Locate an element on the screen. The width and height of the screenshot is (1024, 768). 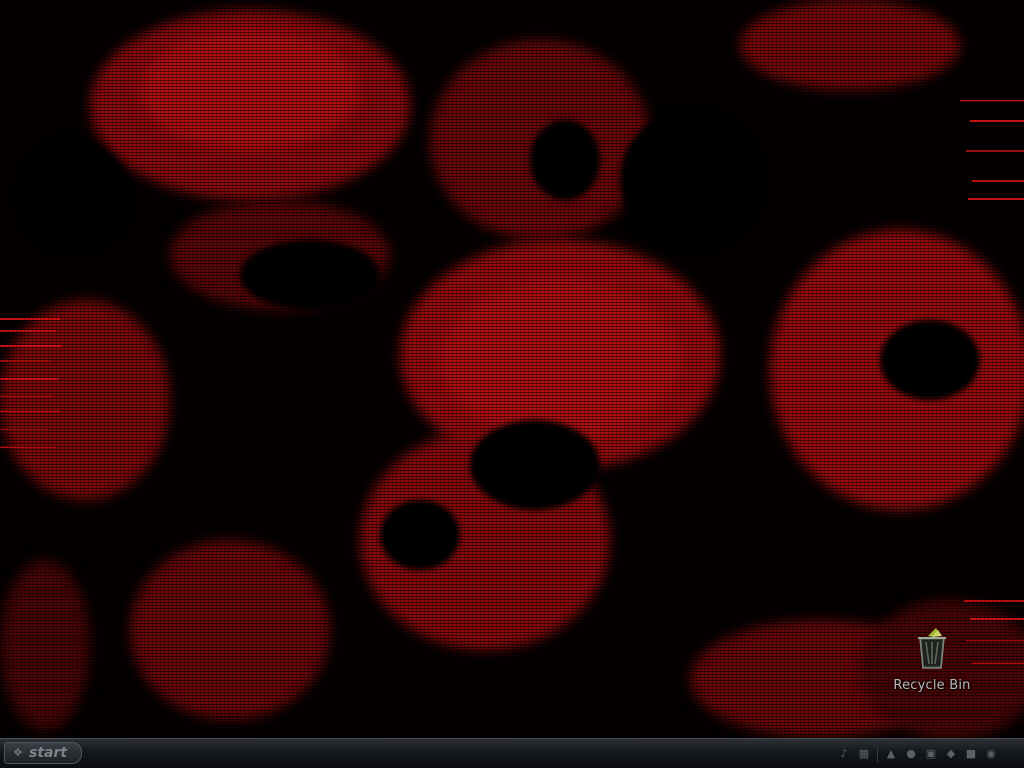
start-label: start is located at coordinates (48, 753).